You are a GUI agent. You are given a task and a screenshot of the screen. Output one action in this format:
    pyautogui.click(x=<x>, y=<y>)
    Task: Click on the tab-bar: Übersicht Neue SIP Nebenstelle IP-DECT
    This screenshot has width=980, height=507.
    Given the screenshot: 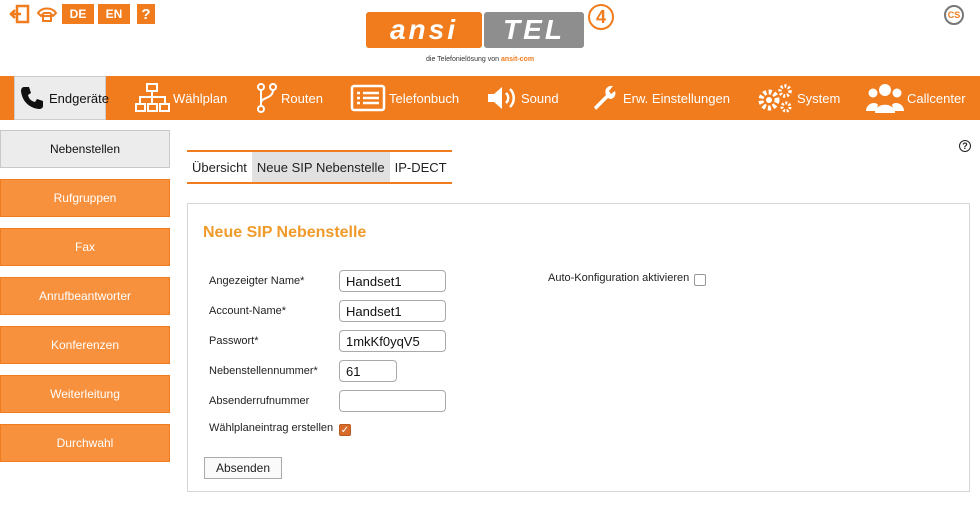 What is the action you would take?
    pyautogui.click(x=319, y=167)
    